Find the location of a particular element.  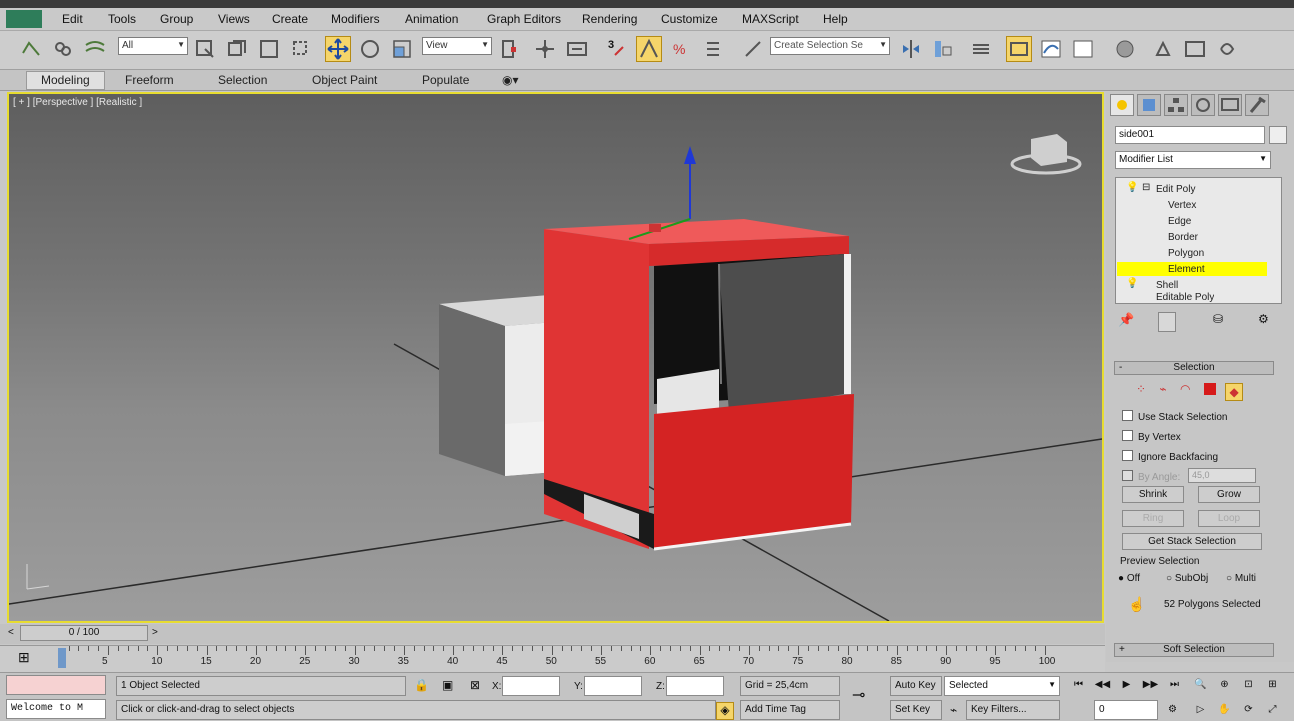

set-key-icon: ⊸ is located at coordinates (858, 695).